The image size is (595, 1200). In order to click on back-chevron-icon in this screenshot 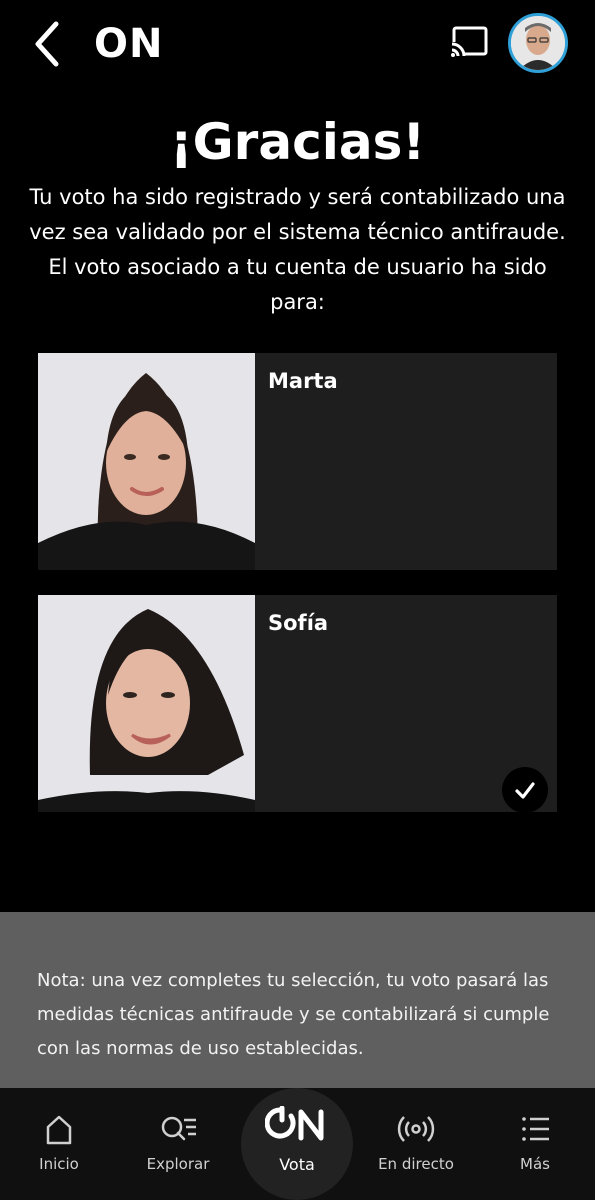, I will do `click(47, 44)`.